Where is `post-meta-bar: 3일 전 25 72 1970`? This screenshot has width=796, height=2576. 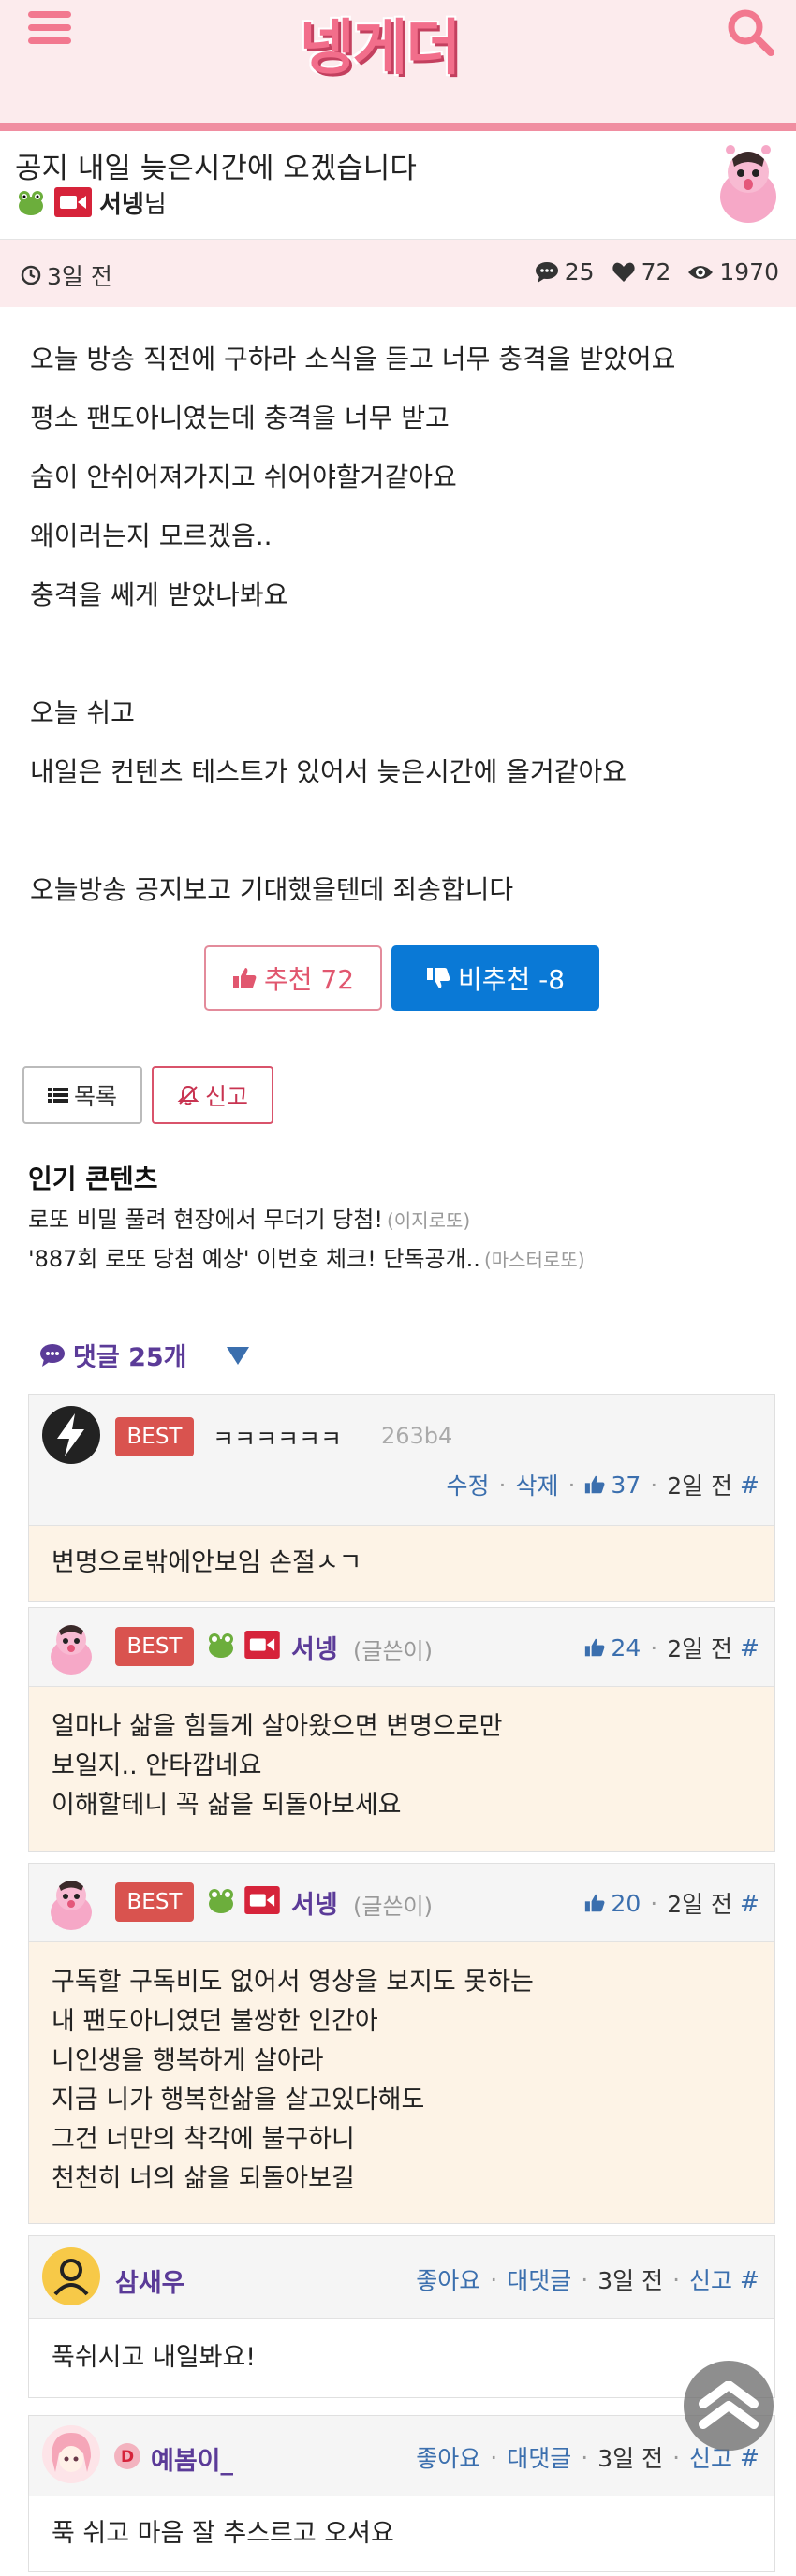 post-meta-bar: 3일 전 25 72 1970 is located at coordinates (398, 273).